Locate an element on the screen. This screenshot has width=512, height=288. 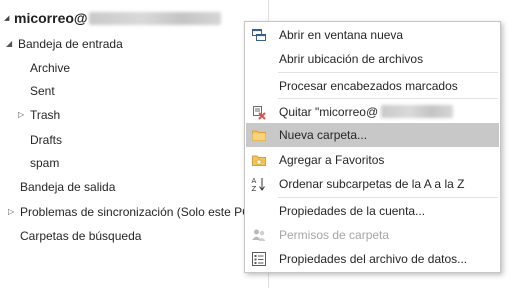
remove-account-icon is located at coordinates (259, 112).